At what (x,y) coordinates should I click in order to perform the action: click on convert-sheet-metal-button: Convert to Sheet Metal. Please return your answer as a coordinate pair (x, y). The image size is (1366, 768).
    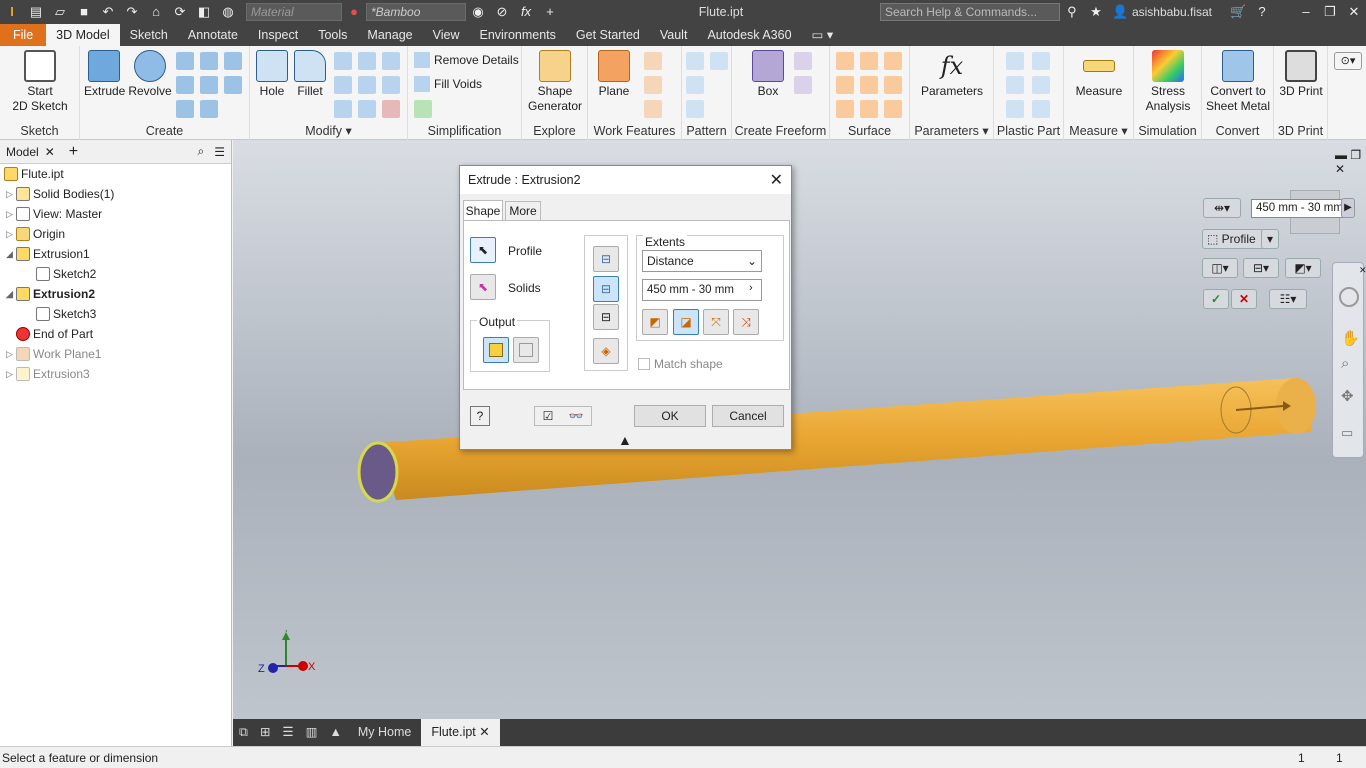
    Looking at the image, I should click on (1238, 82).